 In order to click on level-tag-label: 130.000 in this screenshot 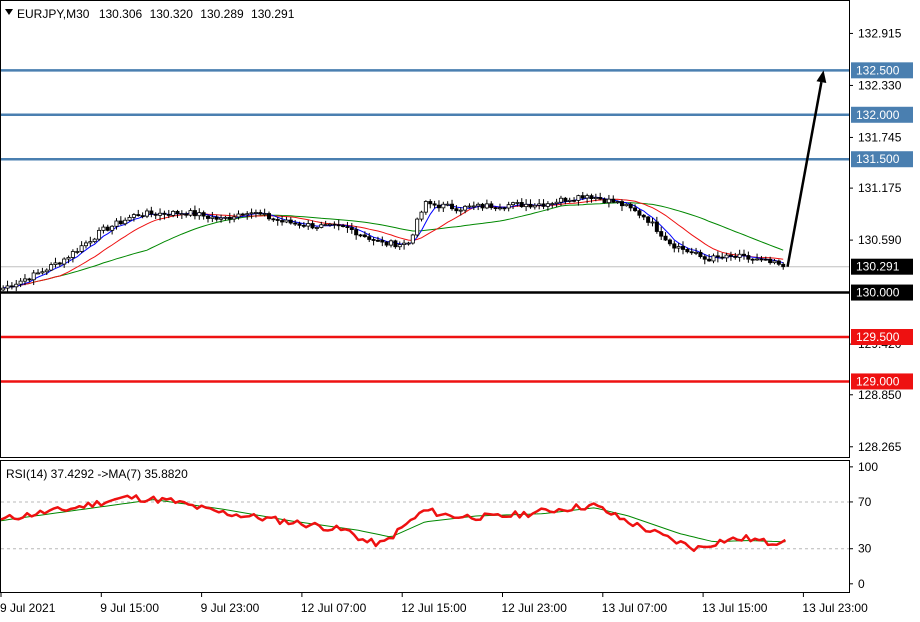, I will do `click(878, 293)`.